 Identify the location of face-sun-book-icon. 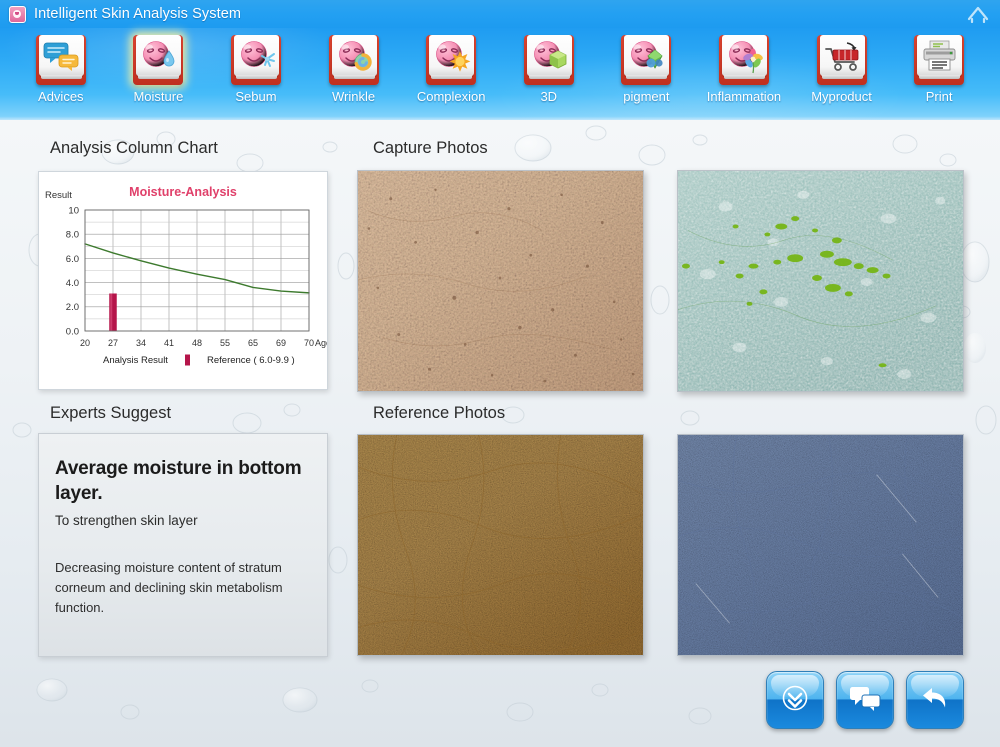
(451, 60).